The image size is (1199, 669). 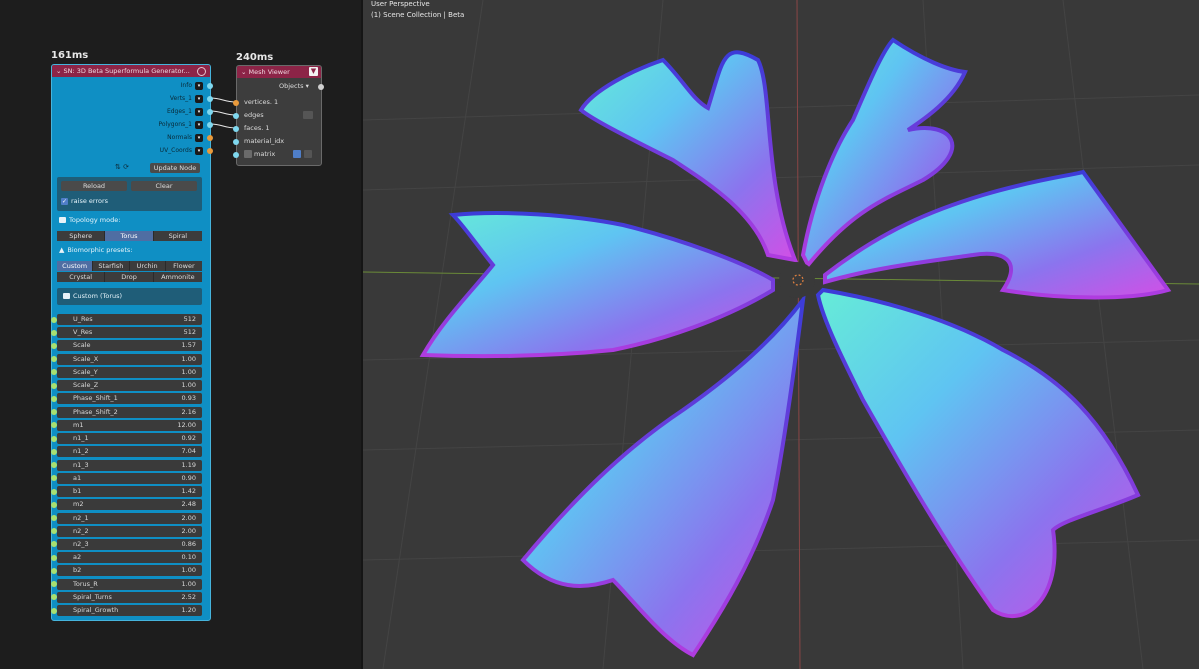 What do you see at coordinates (133, 168) in the screenshot?
I see `node-tool-icons: ⇅ ⟳` at bounding box center [133, 168].